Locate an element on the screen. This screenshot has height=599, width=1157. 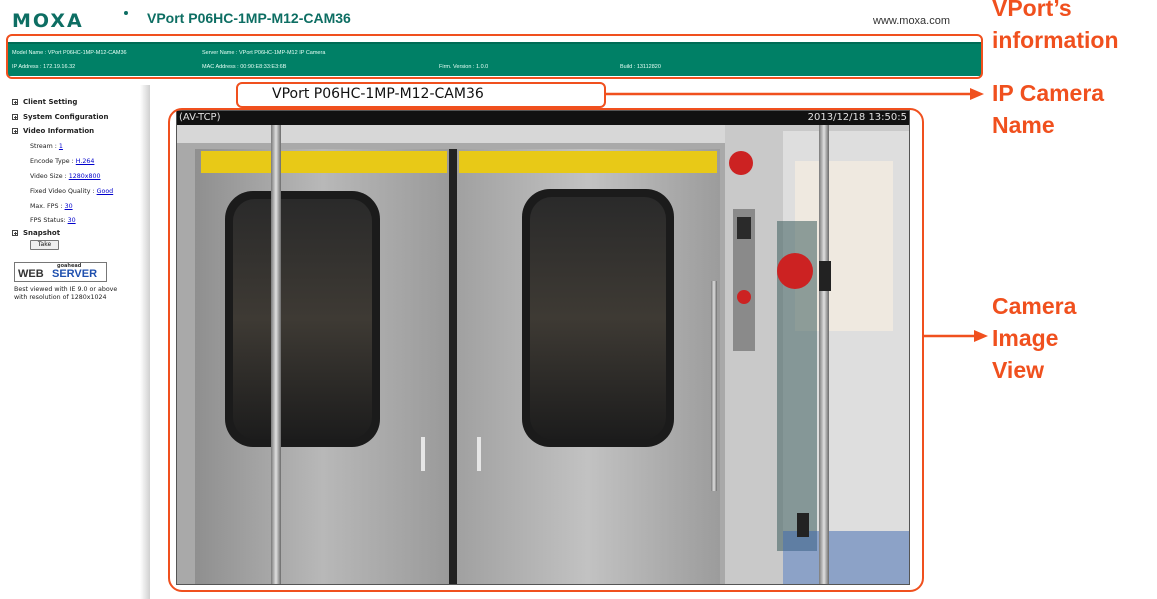
name-annotation: IP Camera Name is located at coordinates (1048, 109).